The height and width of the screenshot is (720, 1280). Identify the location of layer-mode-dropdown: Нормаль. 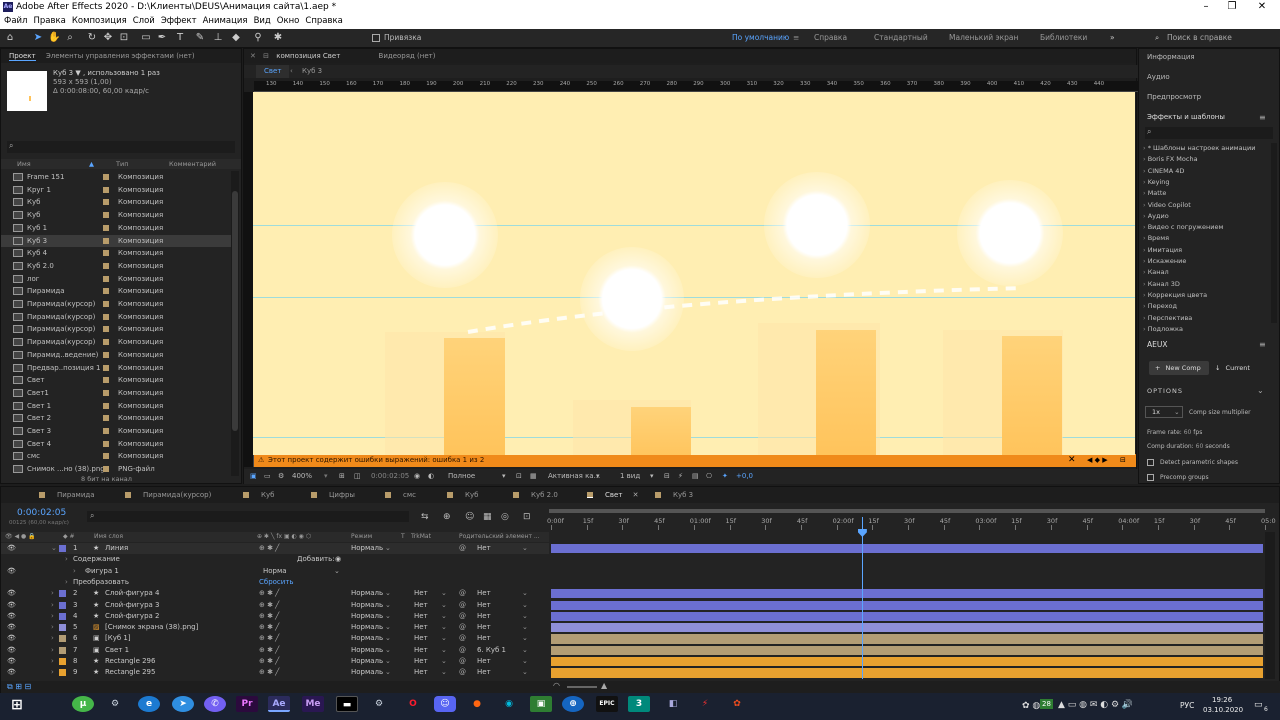
(367, 616).